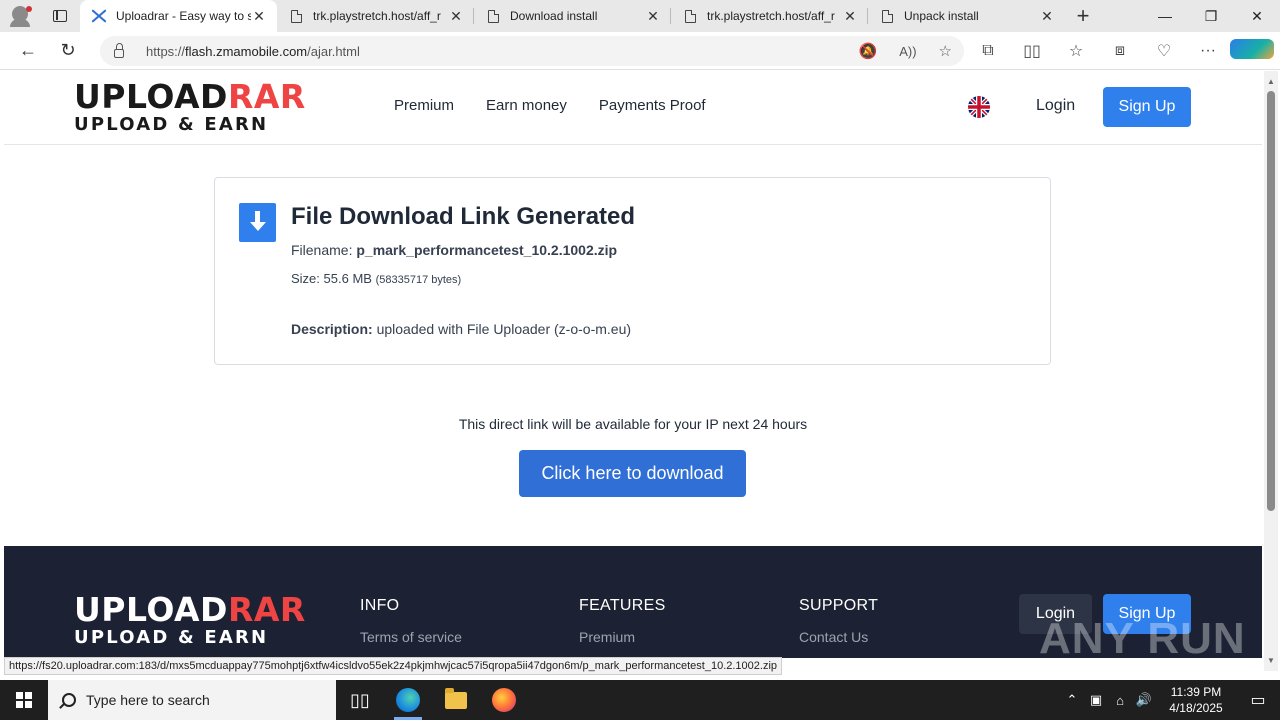  I want to click on size-row: Size: 55.6 MB (58335717 bytes), so click(376, 278).